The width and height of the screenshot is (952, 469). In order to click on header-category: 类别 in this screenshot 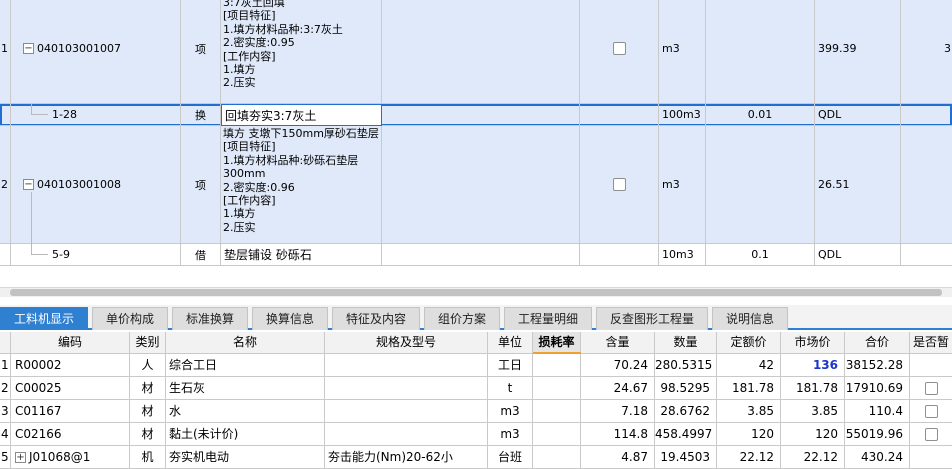, I will do `click(148, 343)`.